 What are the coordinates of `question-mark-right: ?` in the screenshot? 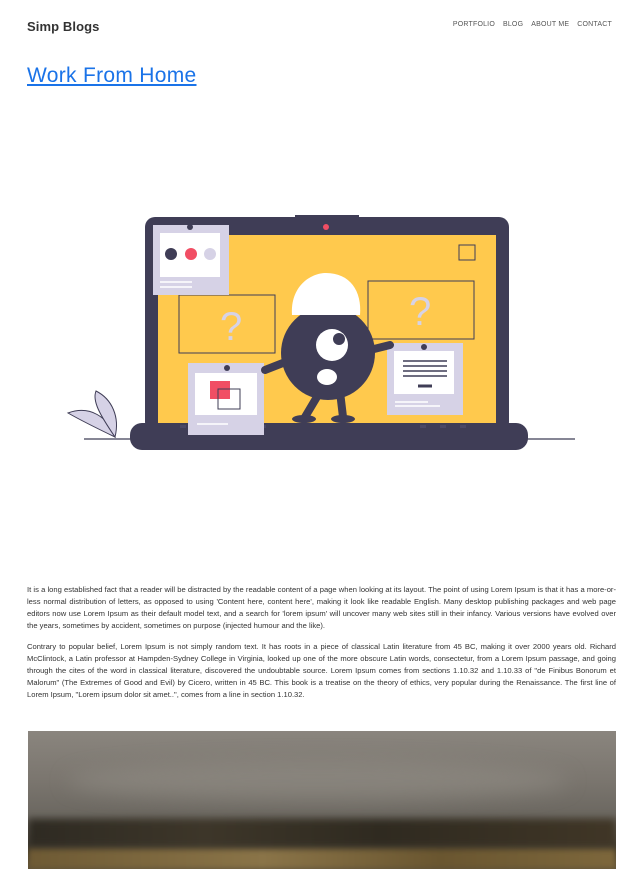 It's located at (420, 312).